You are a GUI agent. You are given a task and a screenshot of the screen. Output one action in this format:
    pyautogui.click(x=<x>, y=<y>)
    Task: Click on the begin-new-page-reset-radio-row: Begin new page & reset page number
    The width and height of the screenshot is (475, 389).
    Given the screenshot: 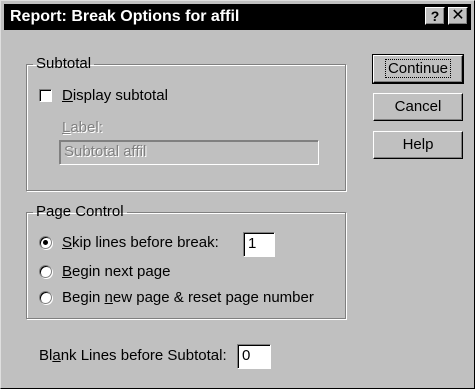 What is the action you would take?
    pyautogui.click(x=176, y=297)
    